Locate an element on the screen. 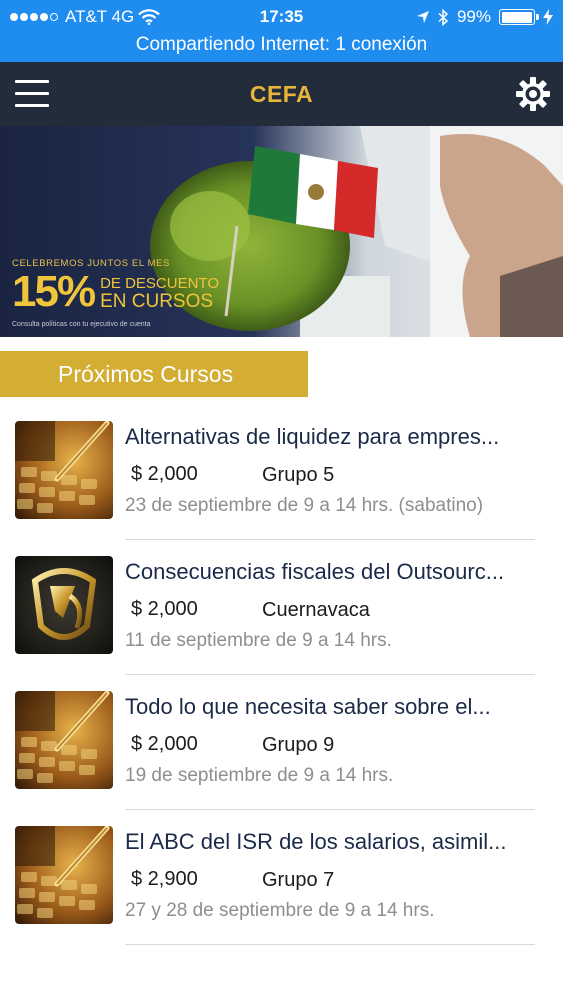 The height and width of the screenshot is (1000, 563). course-group: Grupo 9 is located at coordinates (298, 745).